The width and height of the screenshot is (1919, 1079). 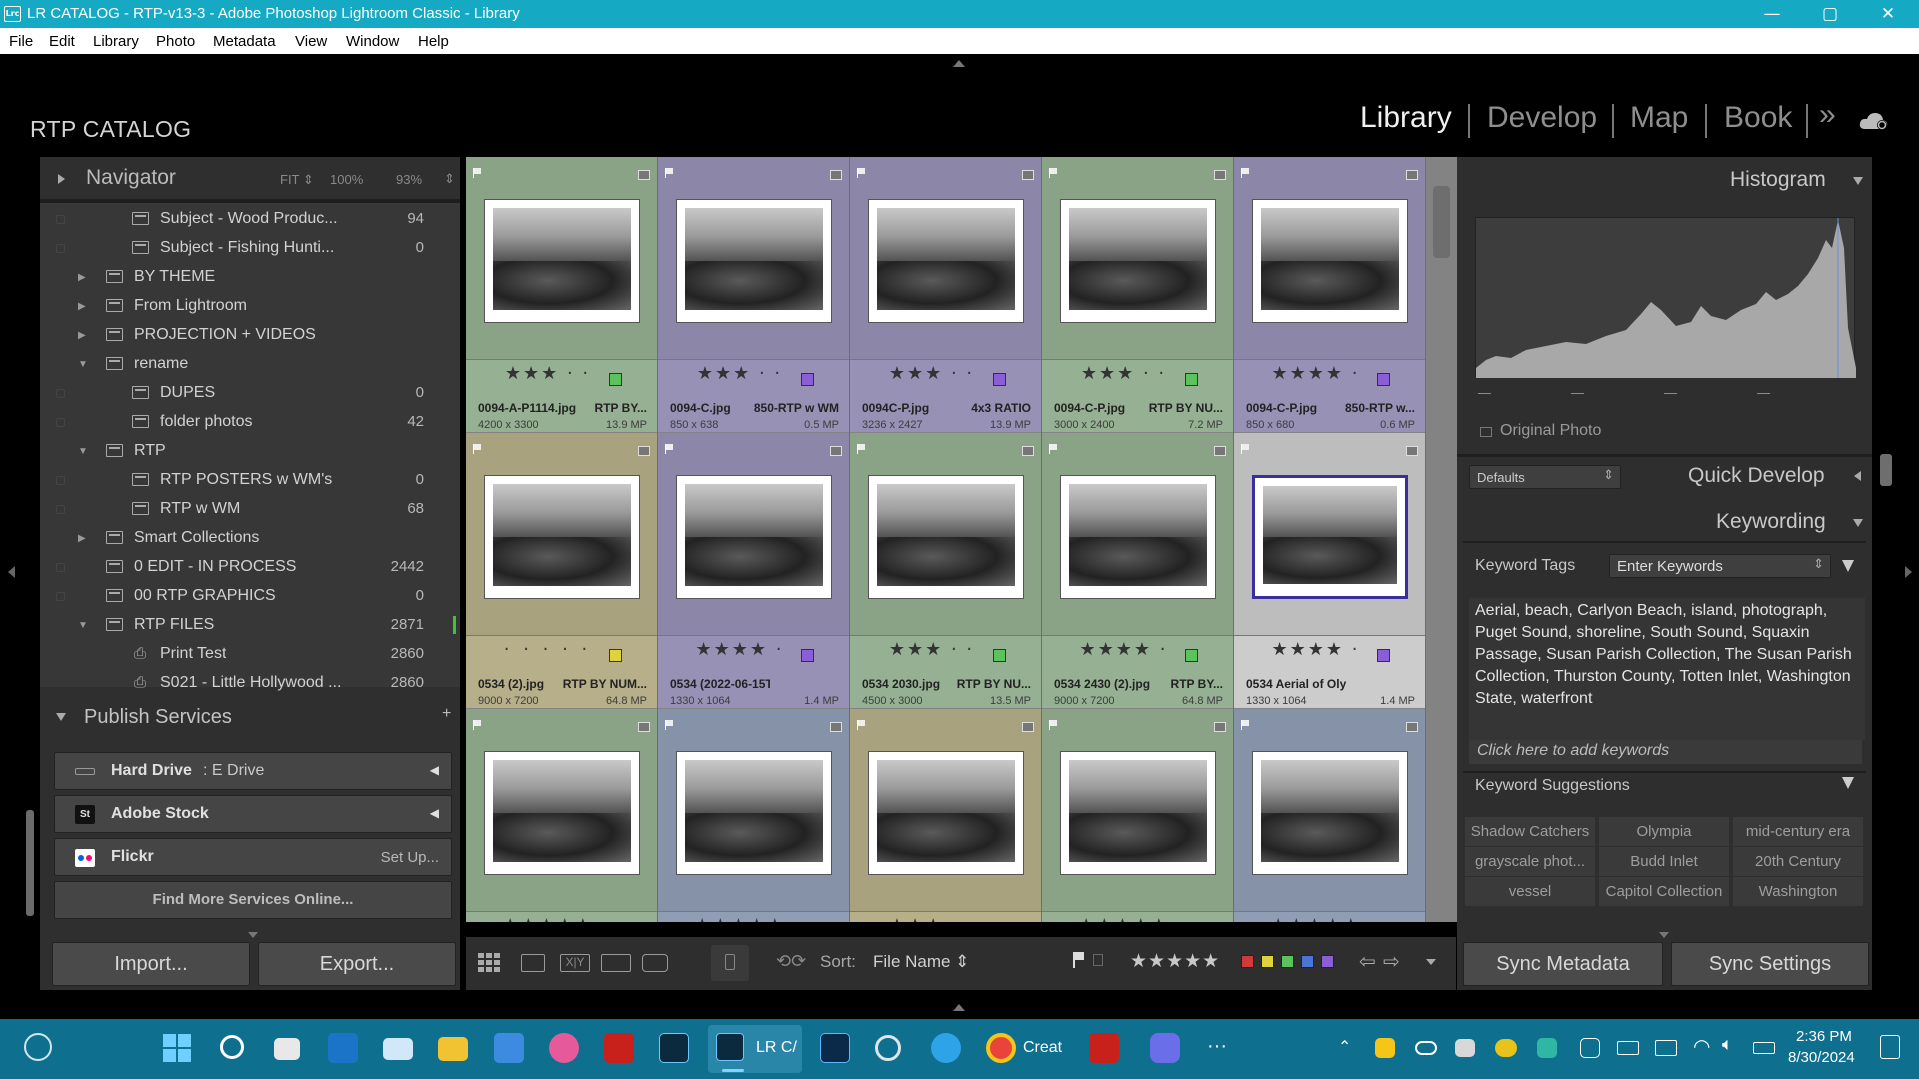 What do you see at coordinates (791, 961) in the screenshot?
I see `rotate-icon: ⟲⟳` at bounding box center [791, 961].